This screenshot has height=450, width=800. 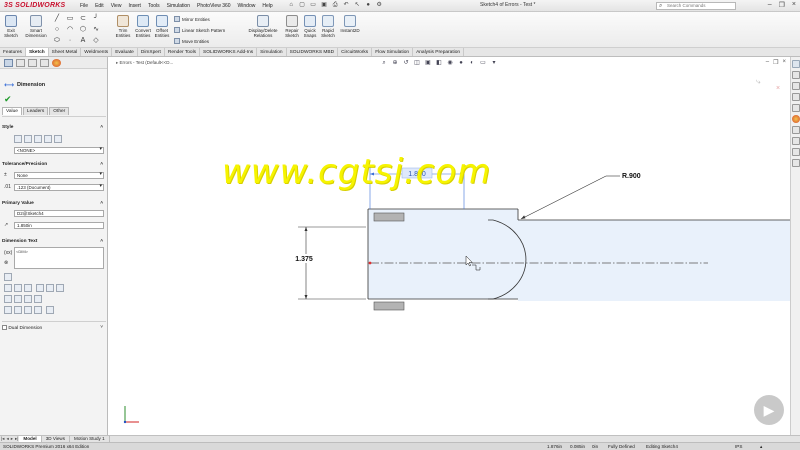 I want to click on polygon-icon: ⬡, so click(x=83, y=30).